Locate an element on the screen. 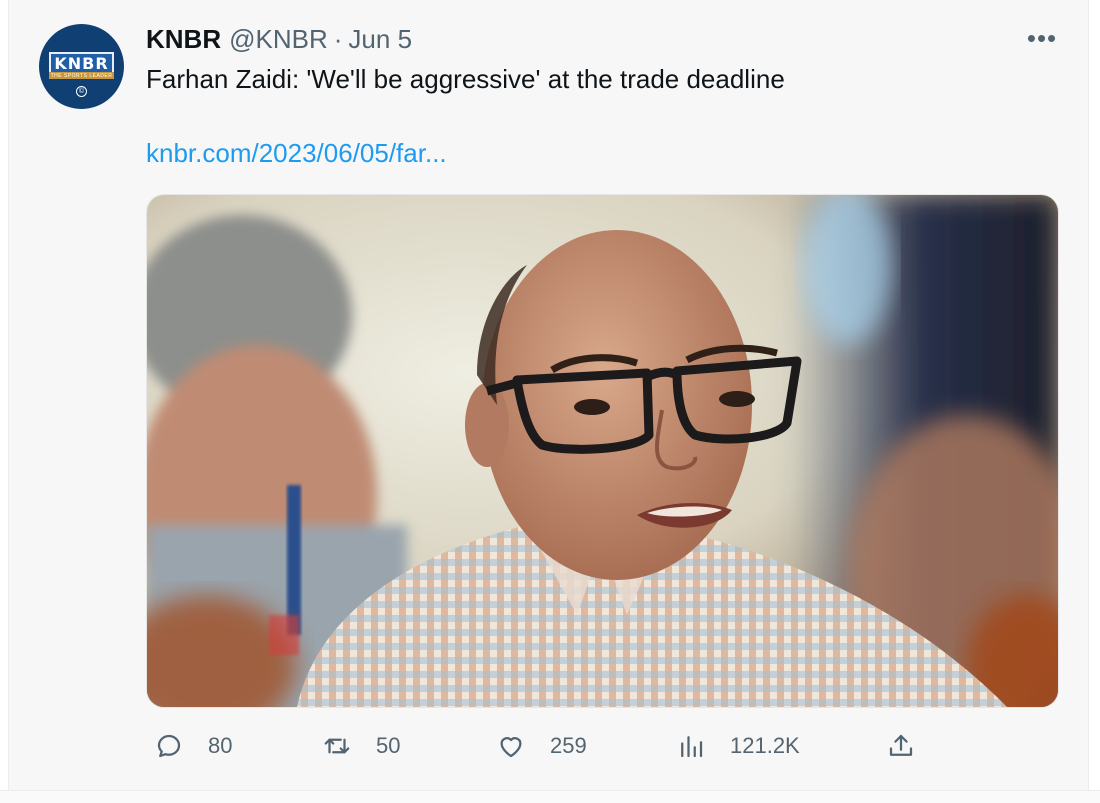 The height and width of the screenshot is (803, 1100). share-button is located at coordinates (913, 746).